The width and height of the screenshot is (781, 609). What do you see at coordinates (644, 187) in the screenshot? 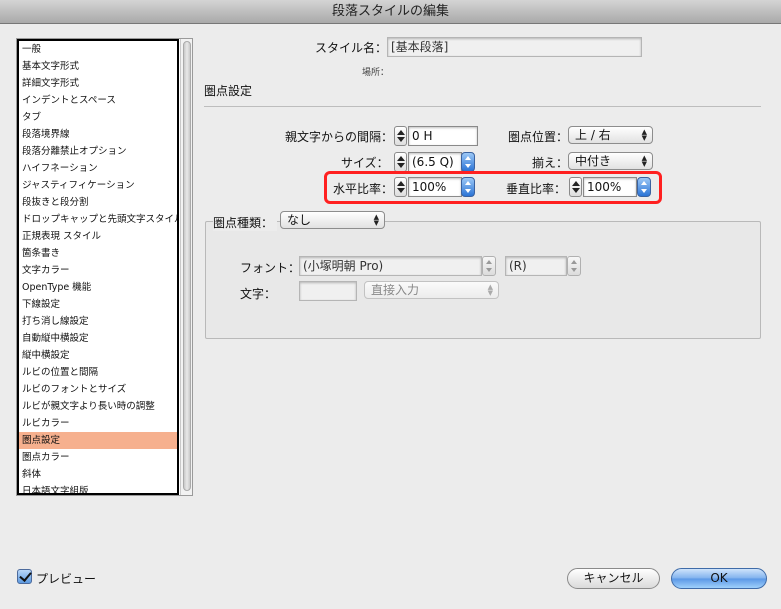
I see `v-scale-dropdown-button` at bounding box center [644, 187].